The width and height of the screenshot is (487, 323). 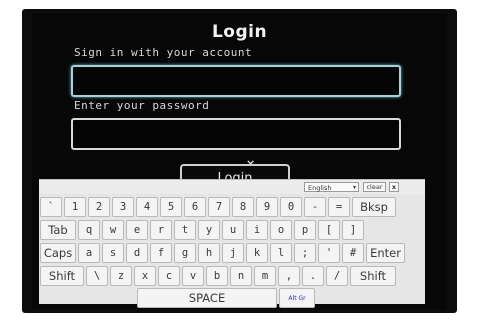 I want to click on tab-key: Tab, so click(x=58, y=230).